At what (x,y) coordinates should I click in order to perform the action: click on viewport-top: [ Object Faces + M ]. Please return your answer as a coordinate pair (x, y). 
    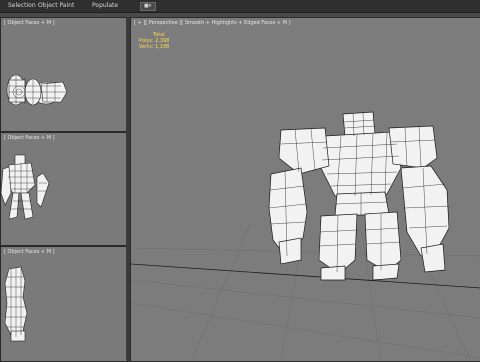
    Looking at the image, I should click on (64, 74).